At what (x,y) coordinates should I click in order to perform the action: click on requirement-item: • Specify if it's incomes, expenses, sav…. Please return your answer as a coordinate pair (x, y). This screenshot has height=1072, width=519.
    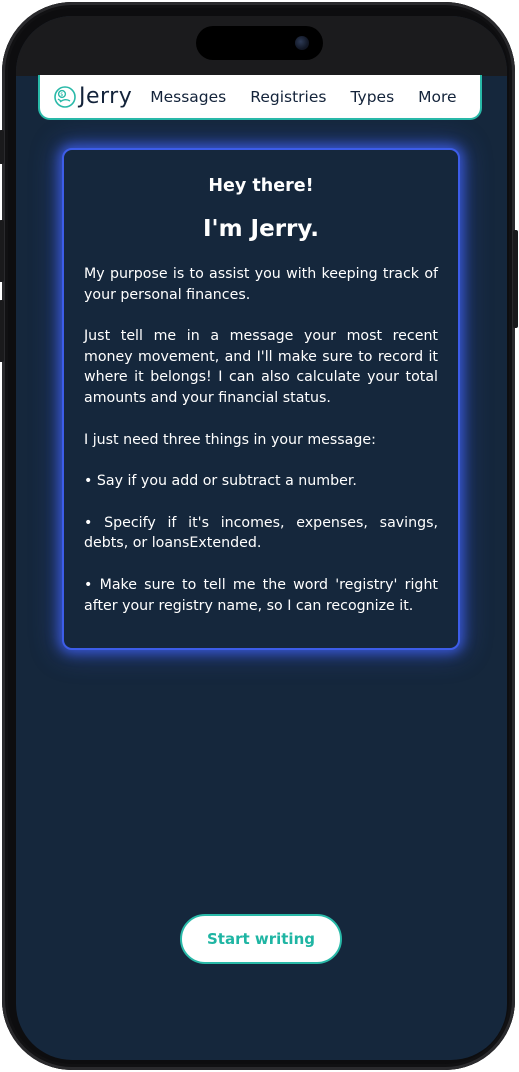
    Looking at the image, I should click on (261, 533).